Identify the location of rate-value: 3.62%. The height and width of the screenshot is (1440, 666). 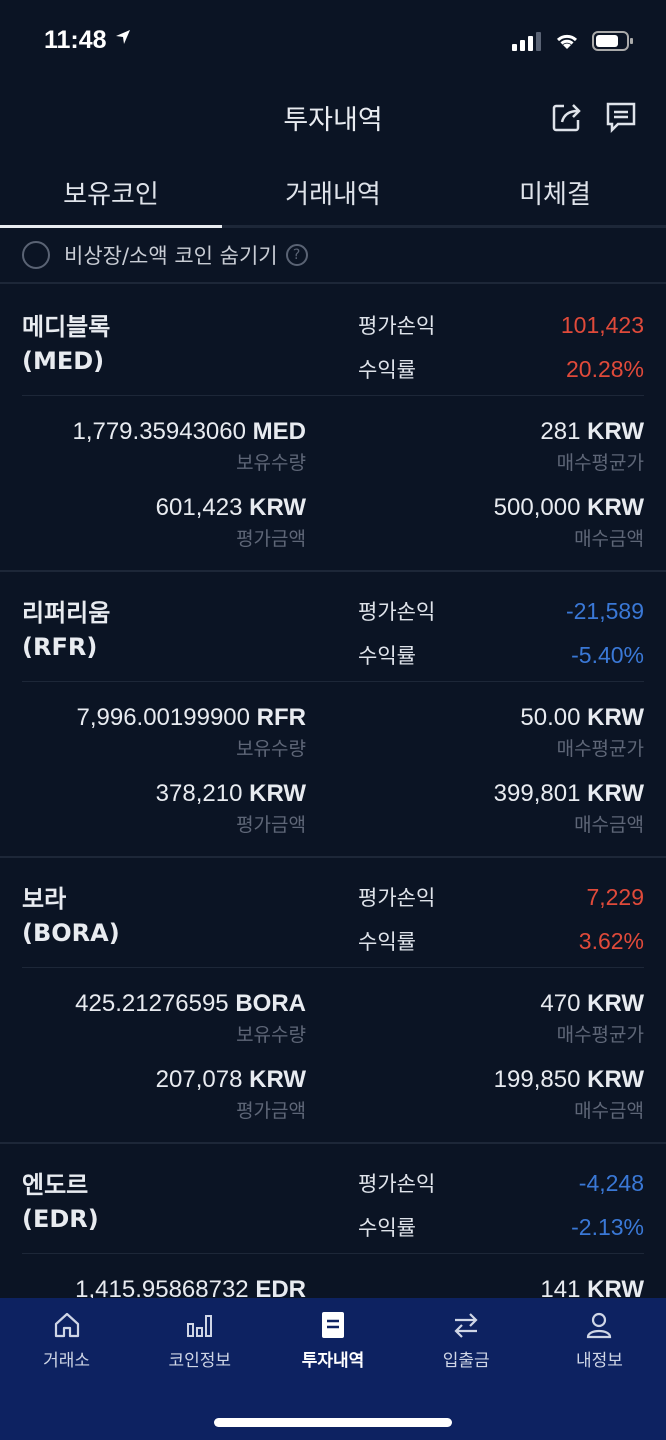
(611, 941).